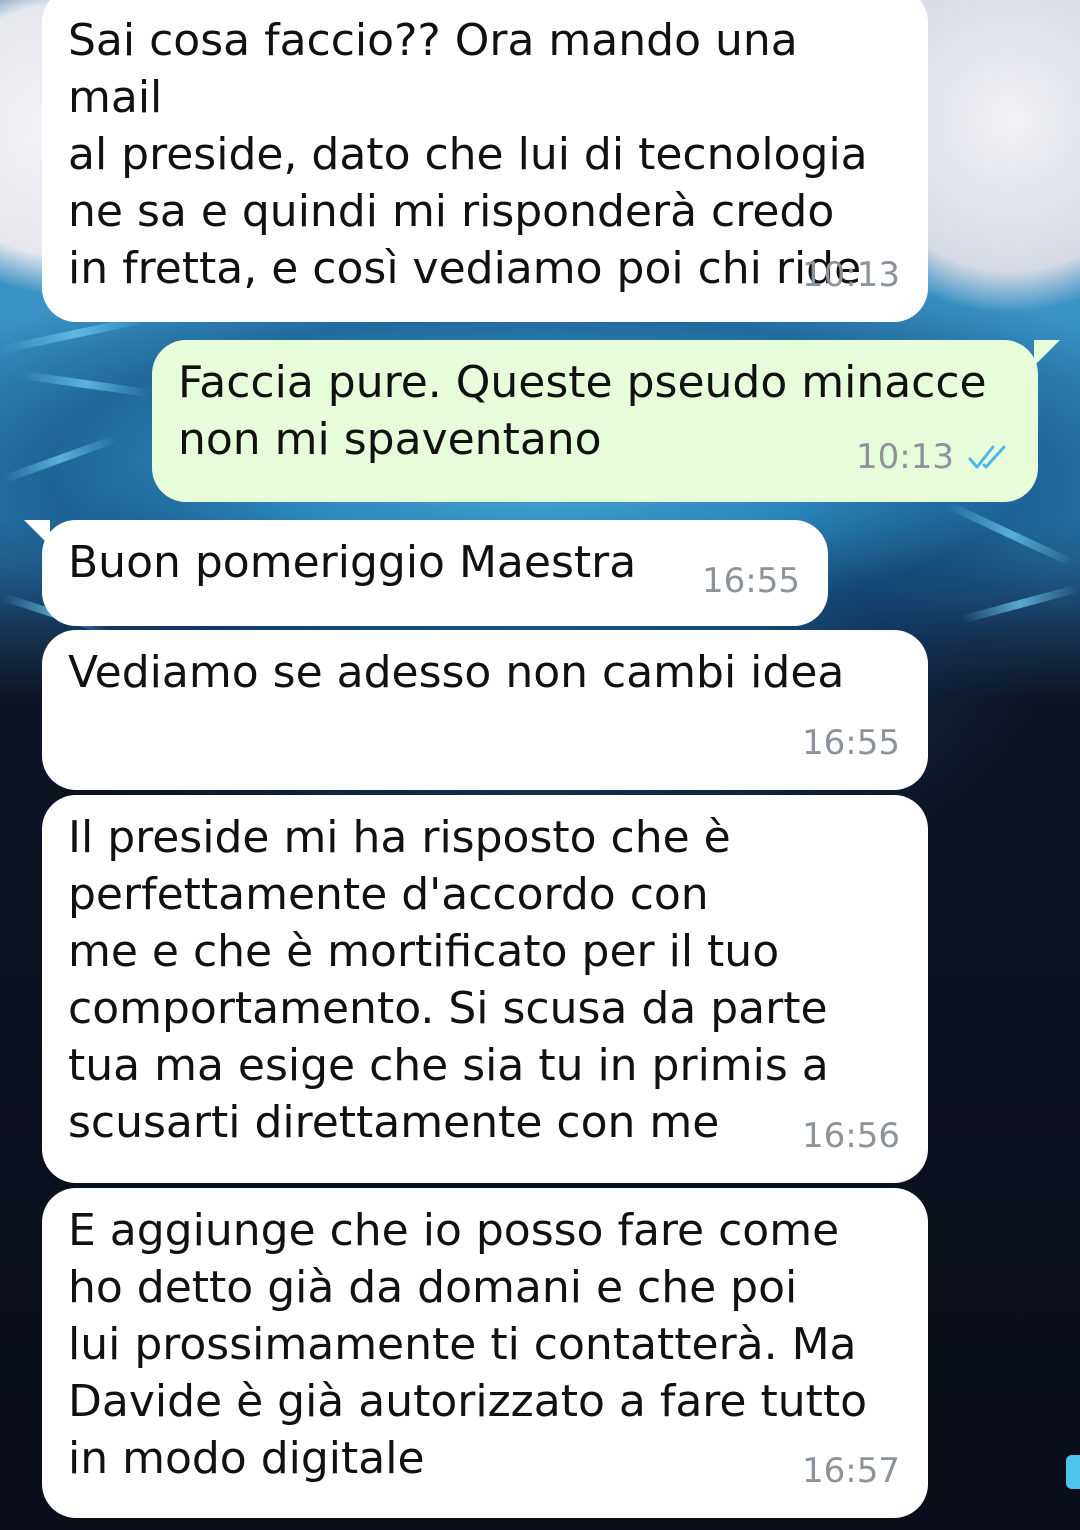  I want to click on double-check-read-icon, so click(988, 458).